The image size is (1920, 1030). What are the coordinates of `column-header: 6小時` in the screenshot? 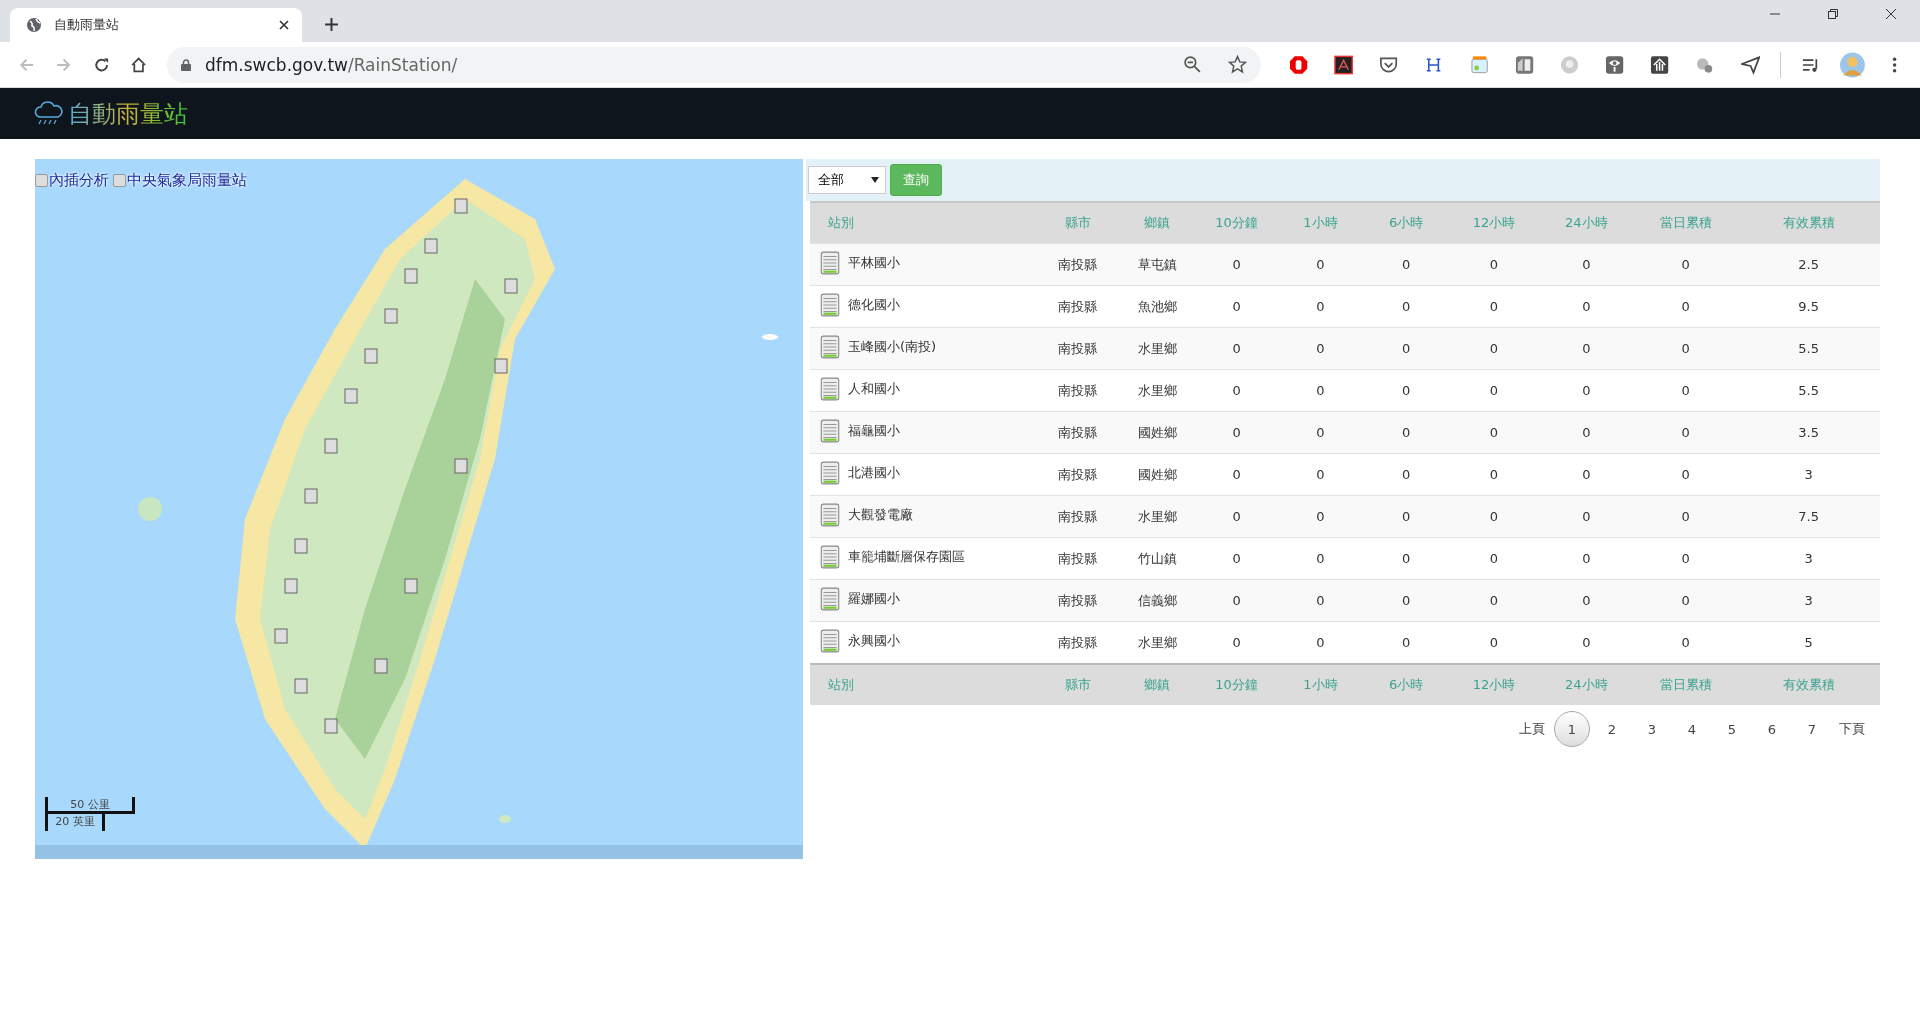 It's located at (1406, 223).